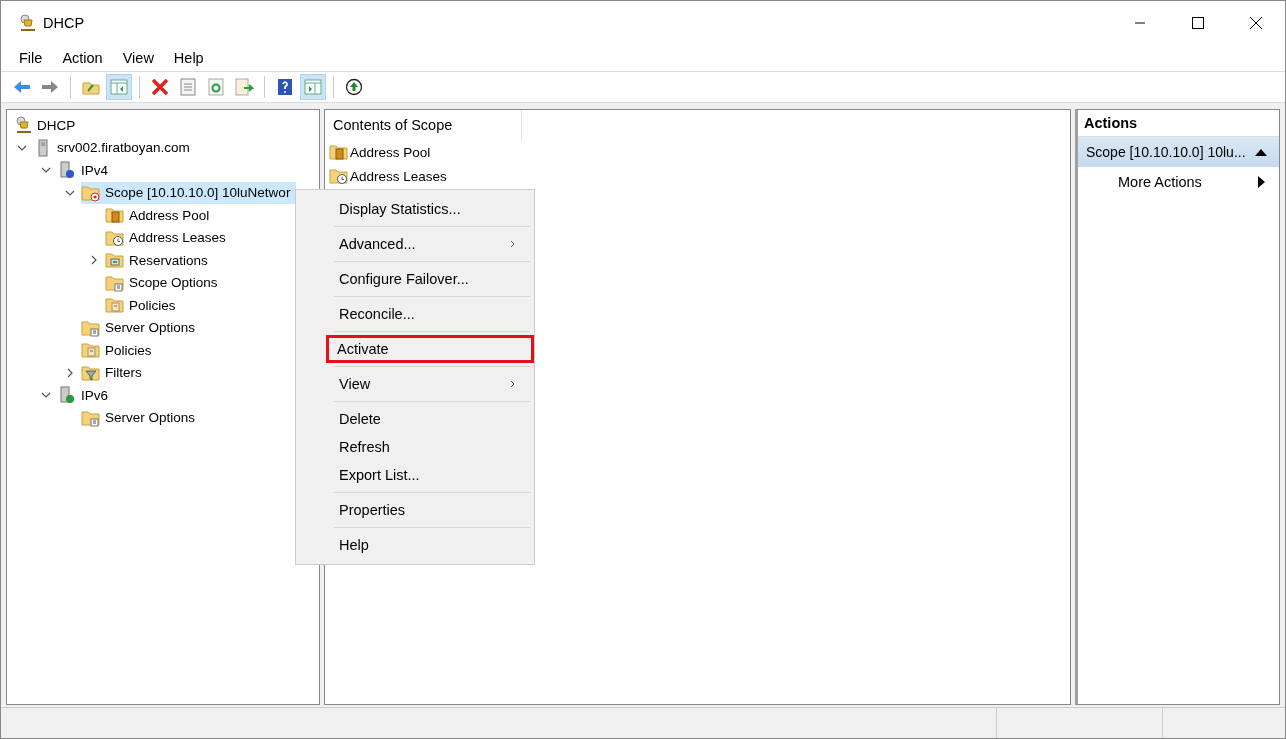 This screenshot has width=1286, height=739. I want to click on column-header: Contents of Scope, so click(423, 125).